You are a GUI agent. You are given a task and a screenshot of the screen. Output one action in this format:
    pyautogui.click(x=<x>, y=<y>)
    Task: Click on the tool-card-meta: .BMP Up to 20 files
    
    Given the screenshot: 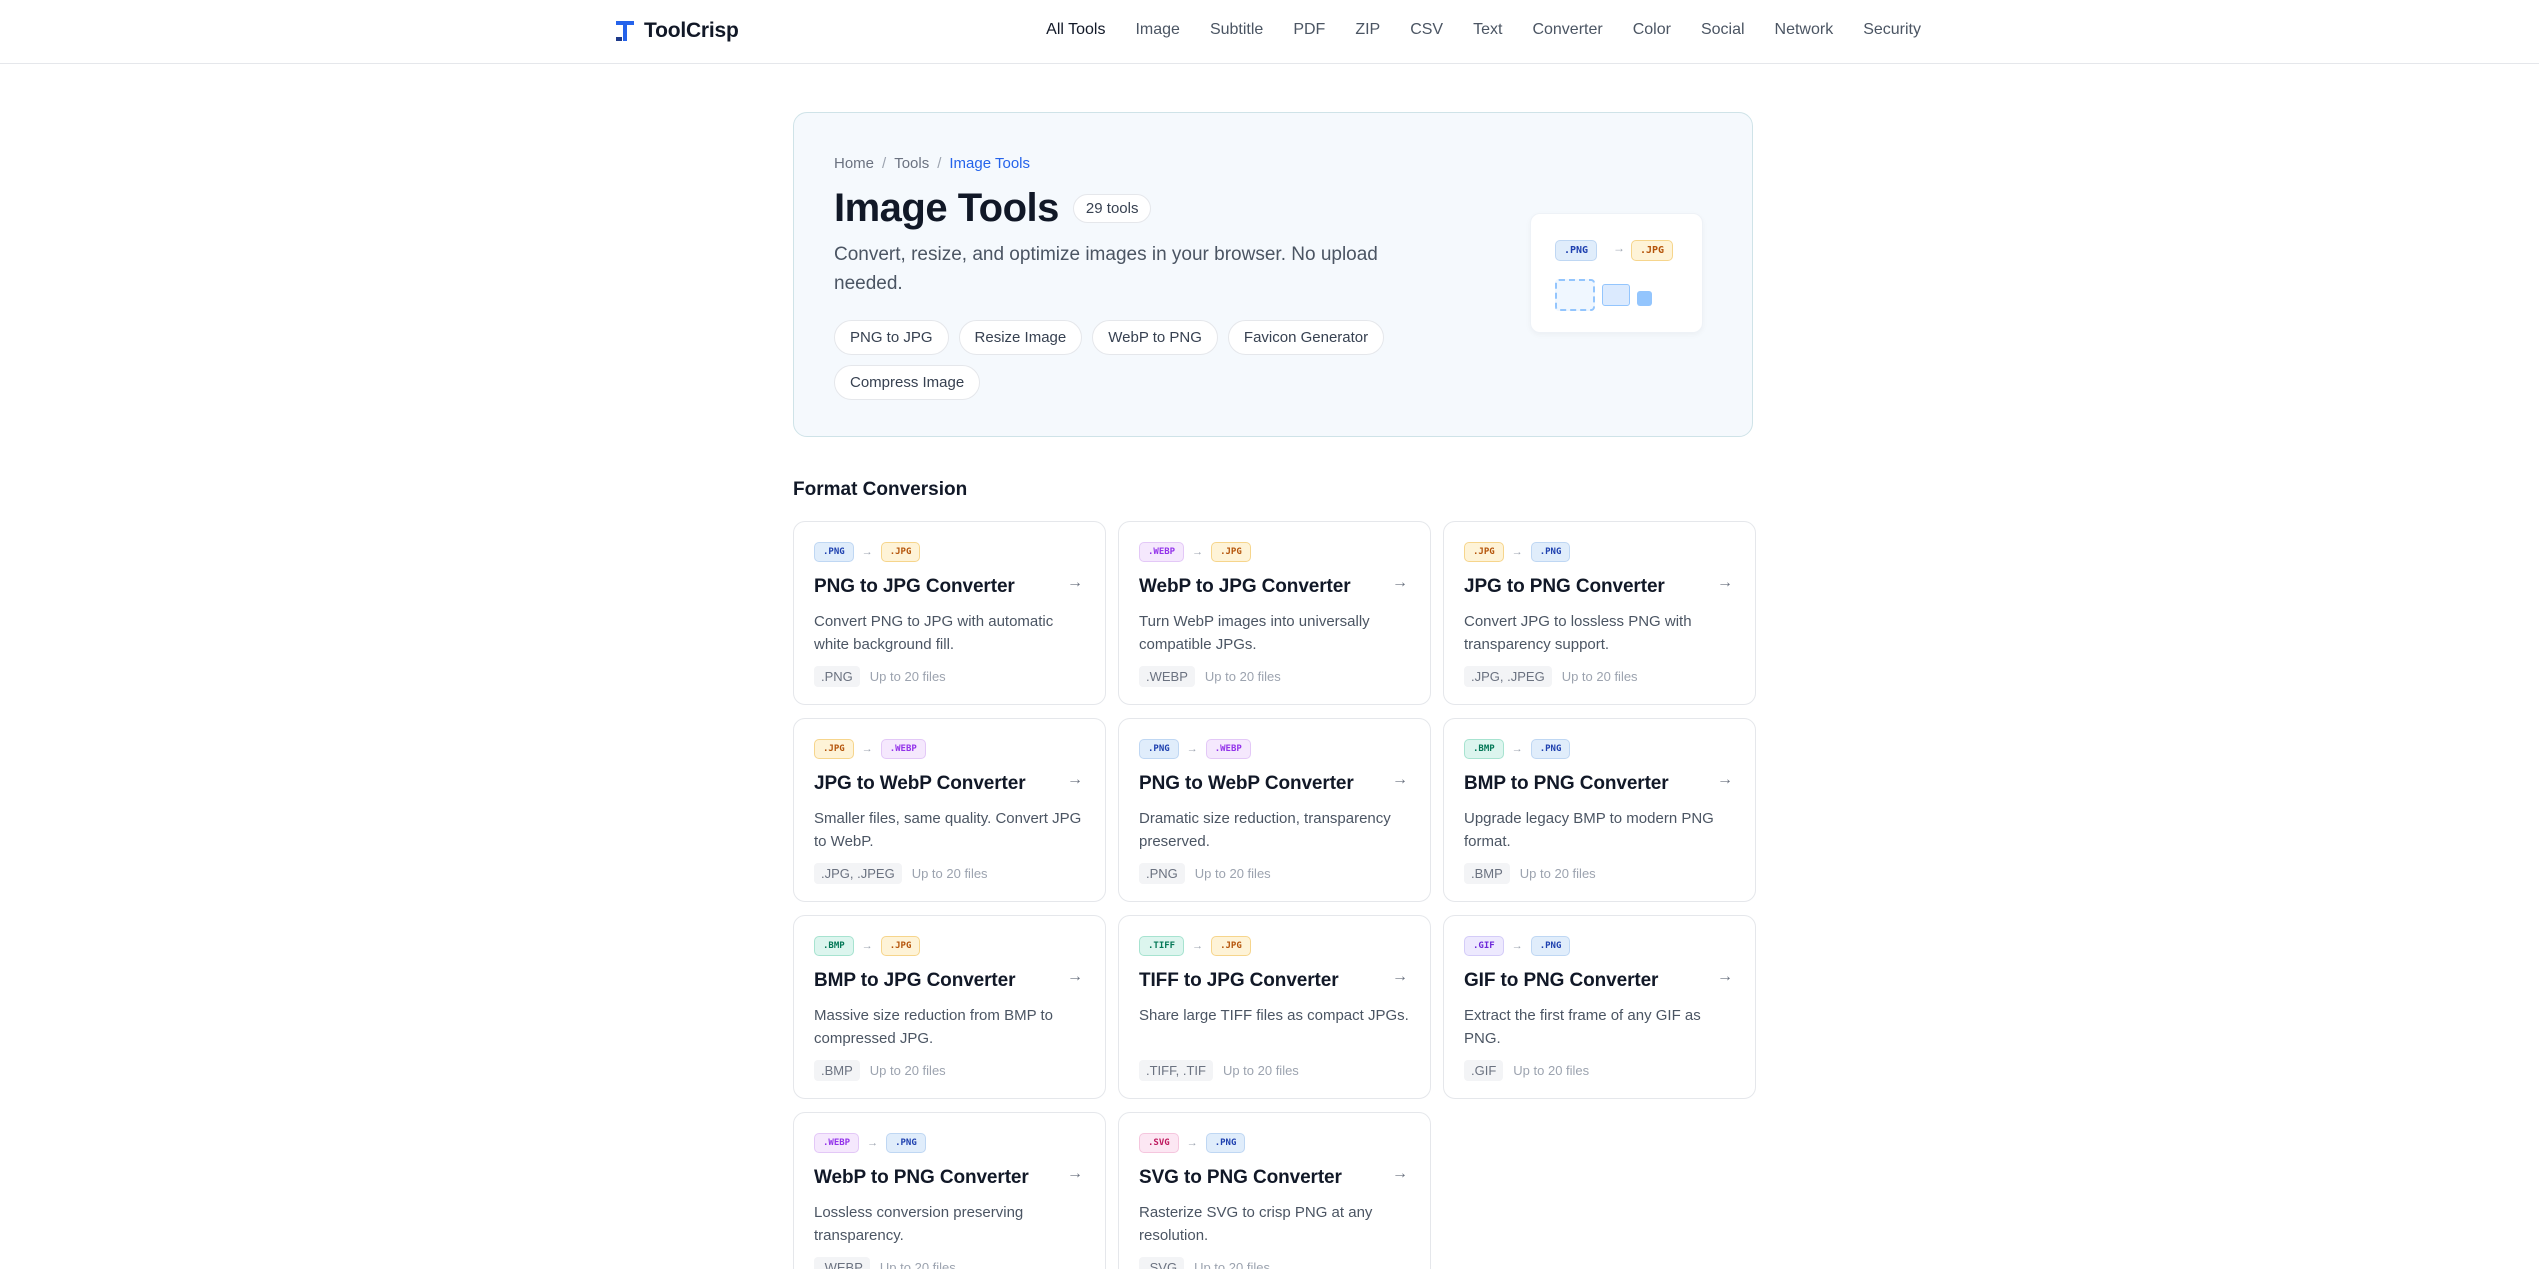 What is the action you would take?
    pyautogui.click(x=949, y=1070)
    